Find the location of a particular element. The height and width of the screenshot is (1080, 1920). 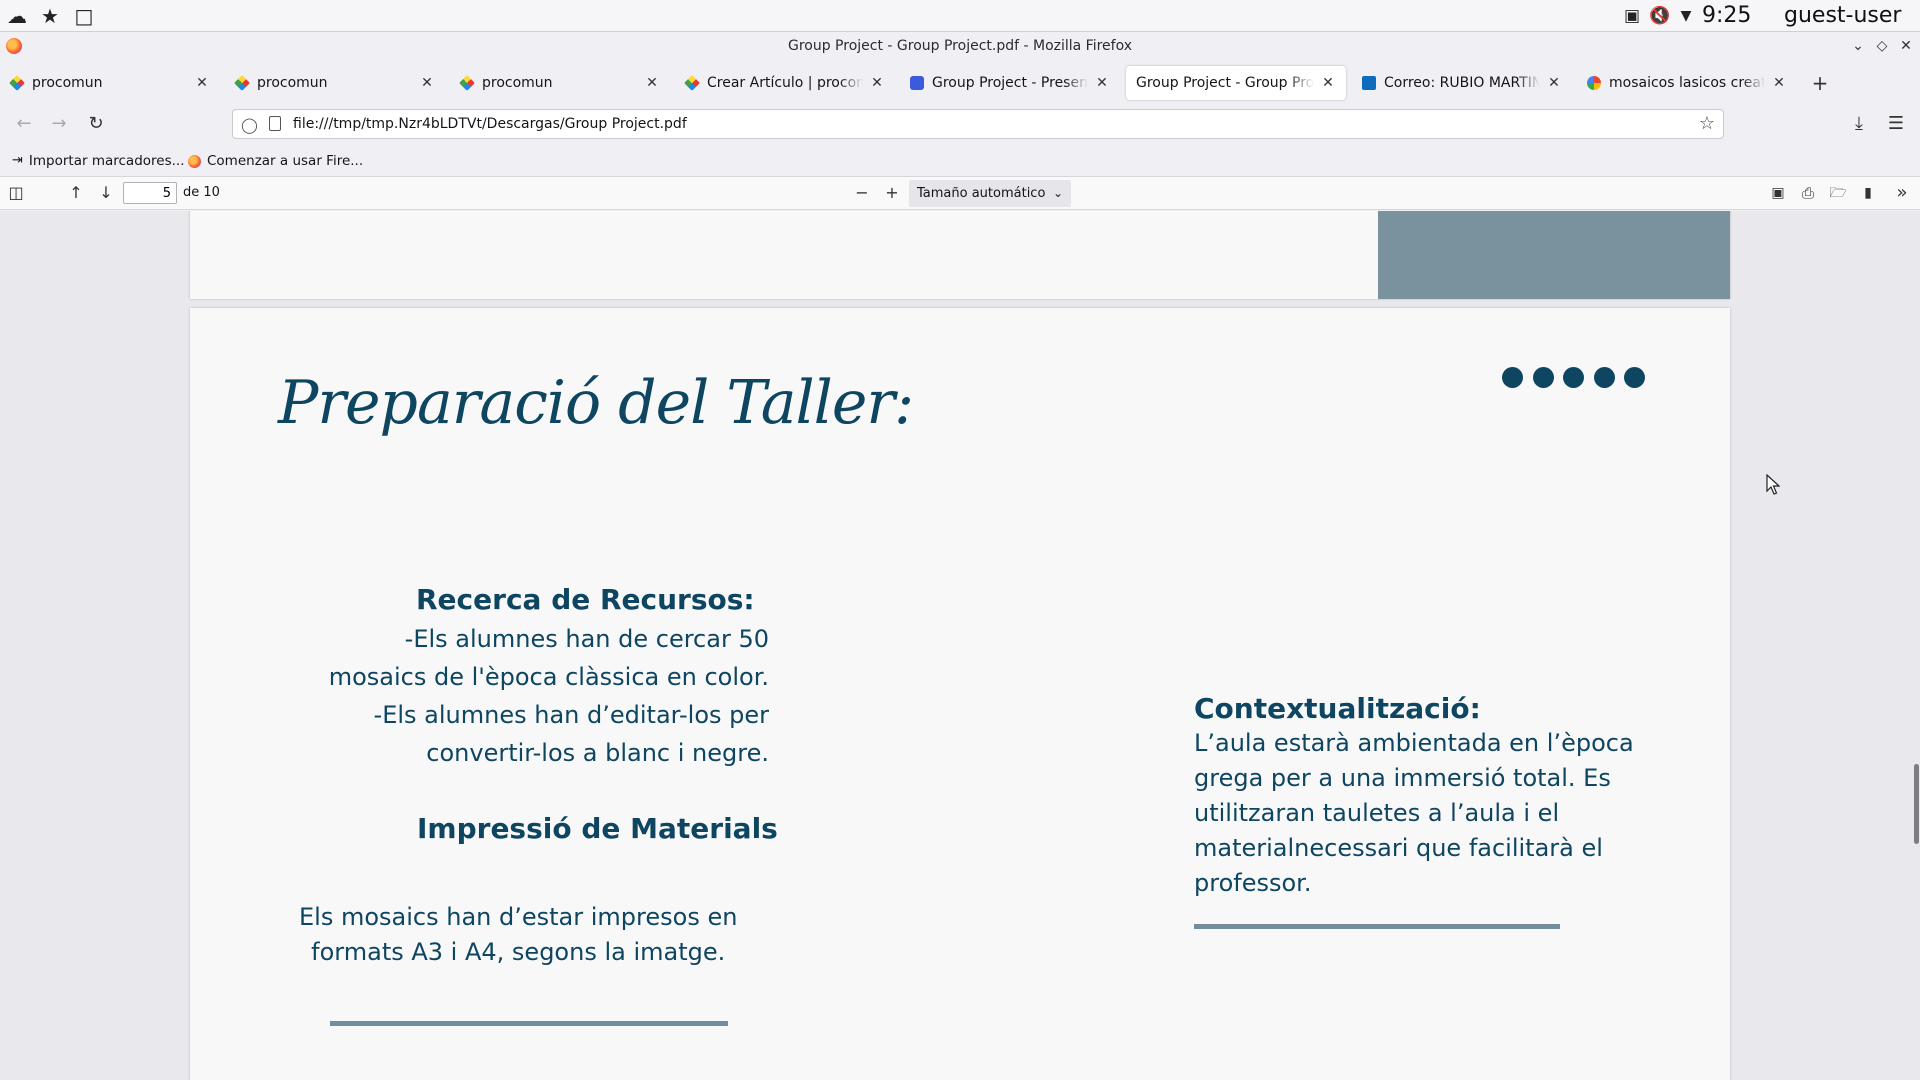

print-icon: ⎙ is located at coordinates (1808, 193).